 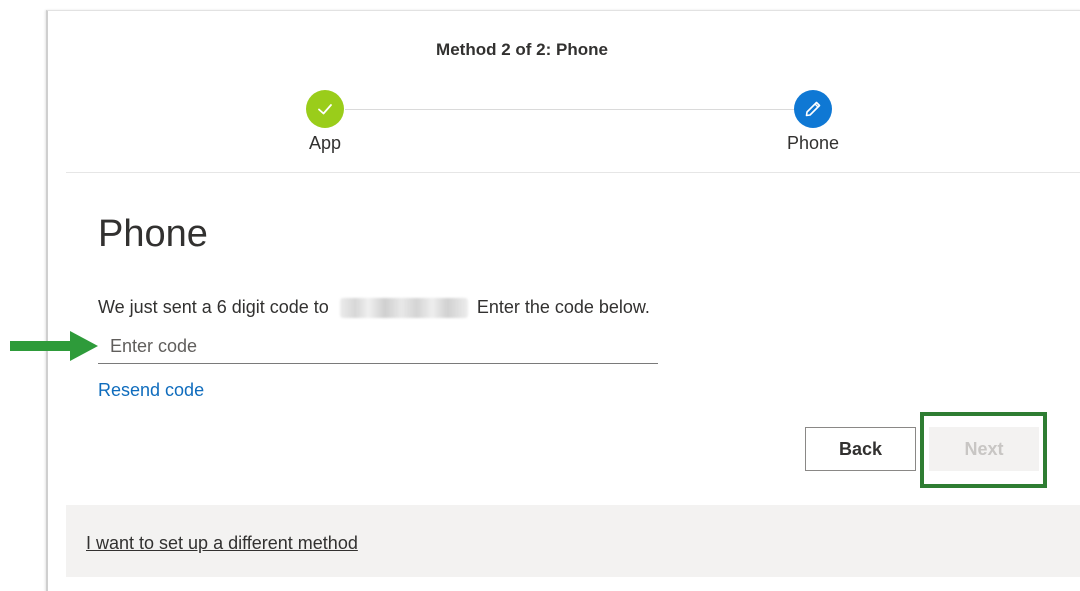 What do you see at coordinates (813, 143) in the screenshot?
I see `step-label-phone: Phone` at bounding box center [813, 143].